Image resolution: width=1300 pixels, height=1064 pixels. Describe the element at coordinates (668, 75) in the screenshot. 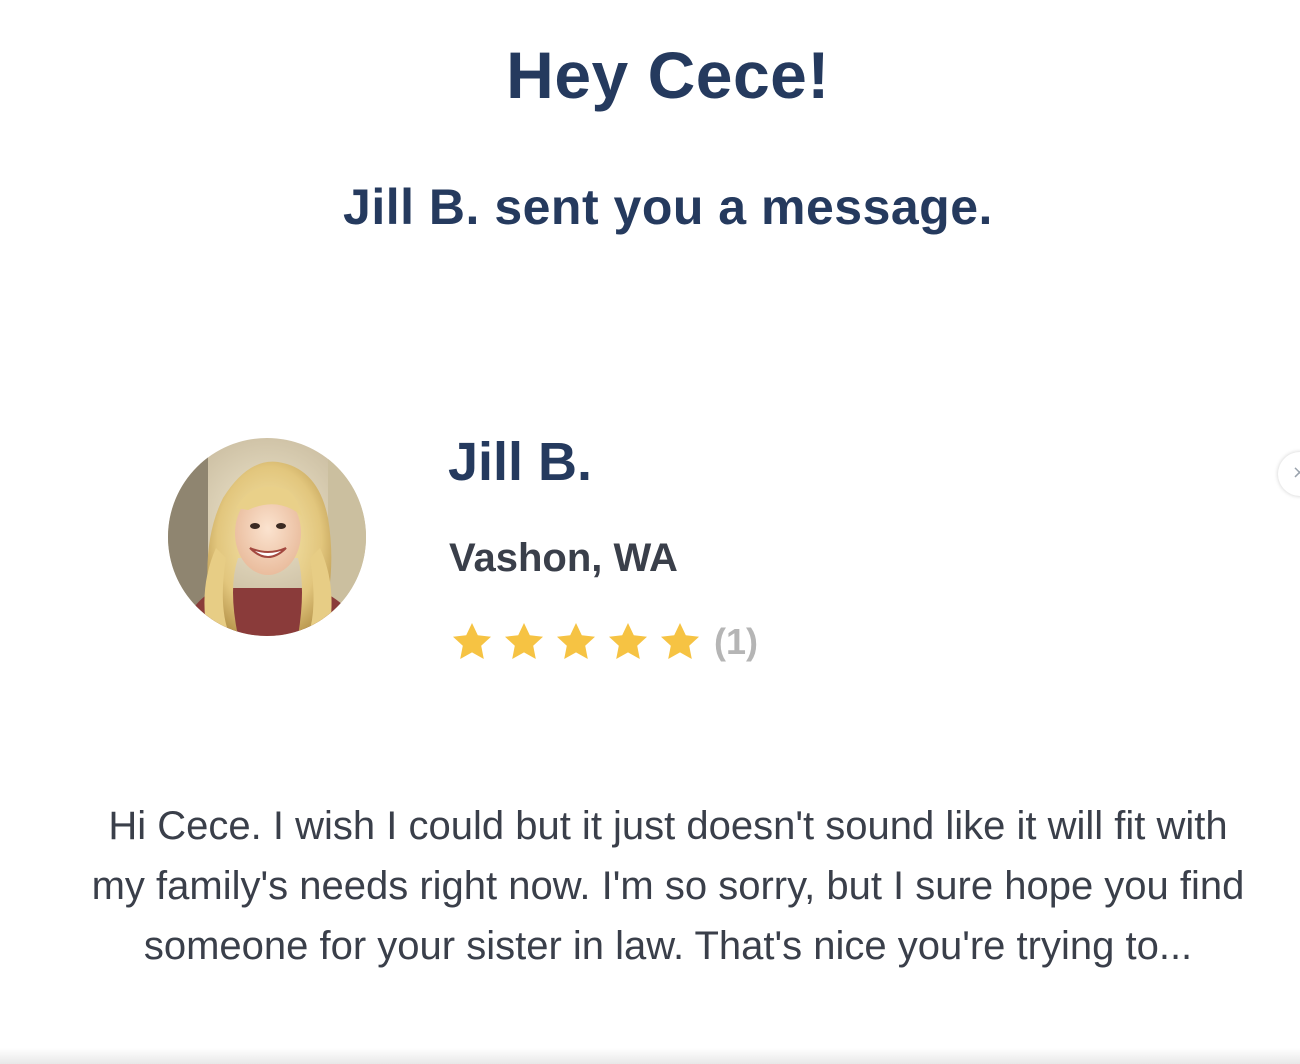

I see `greeting-heading: Hey Cece!` at that location.